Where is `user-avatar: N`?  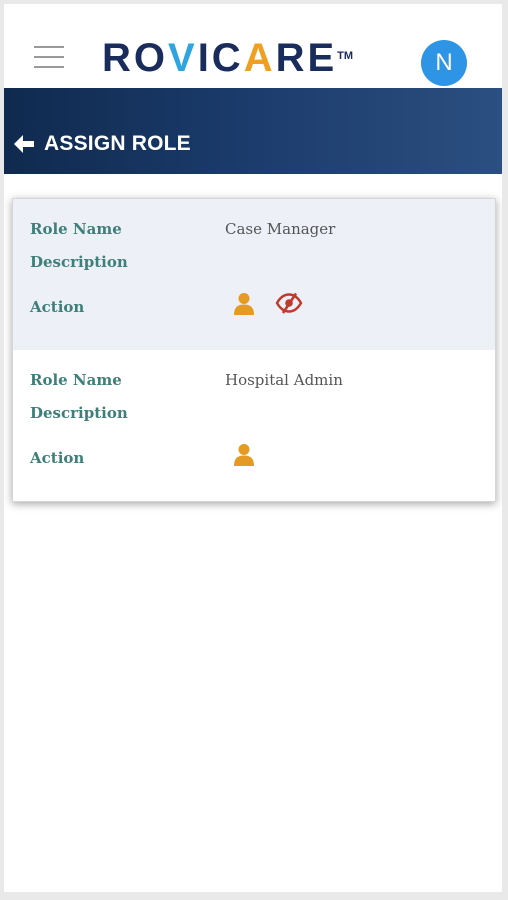
user-avatar: N is located at coordinates (444, 63).